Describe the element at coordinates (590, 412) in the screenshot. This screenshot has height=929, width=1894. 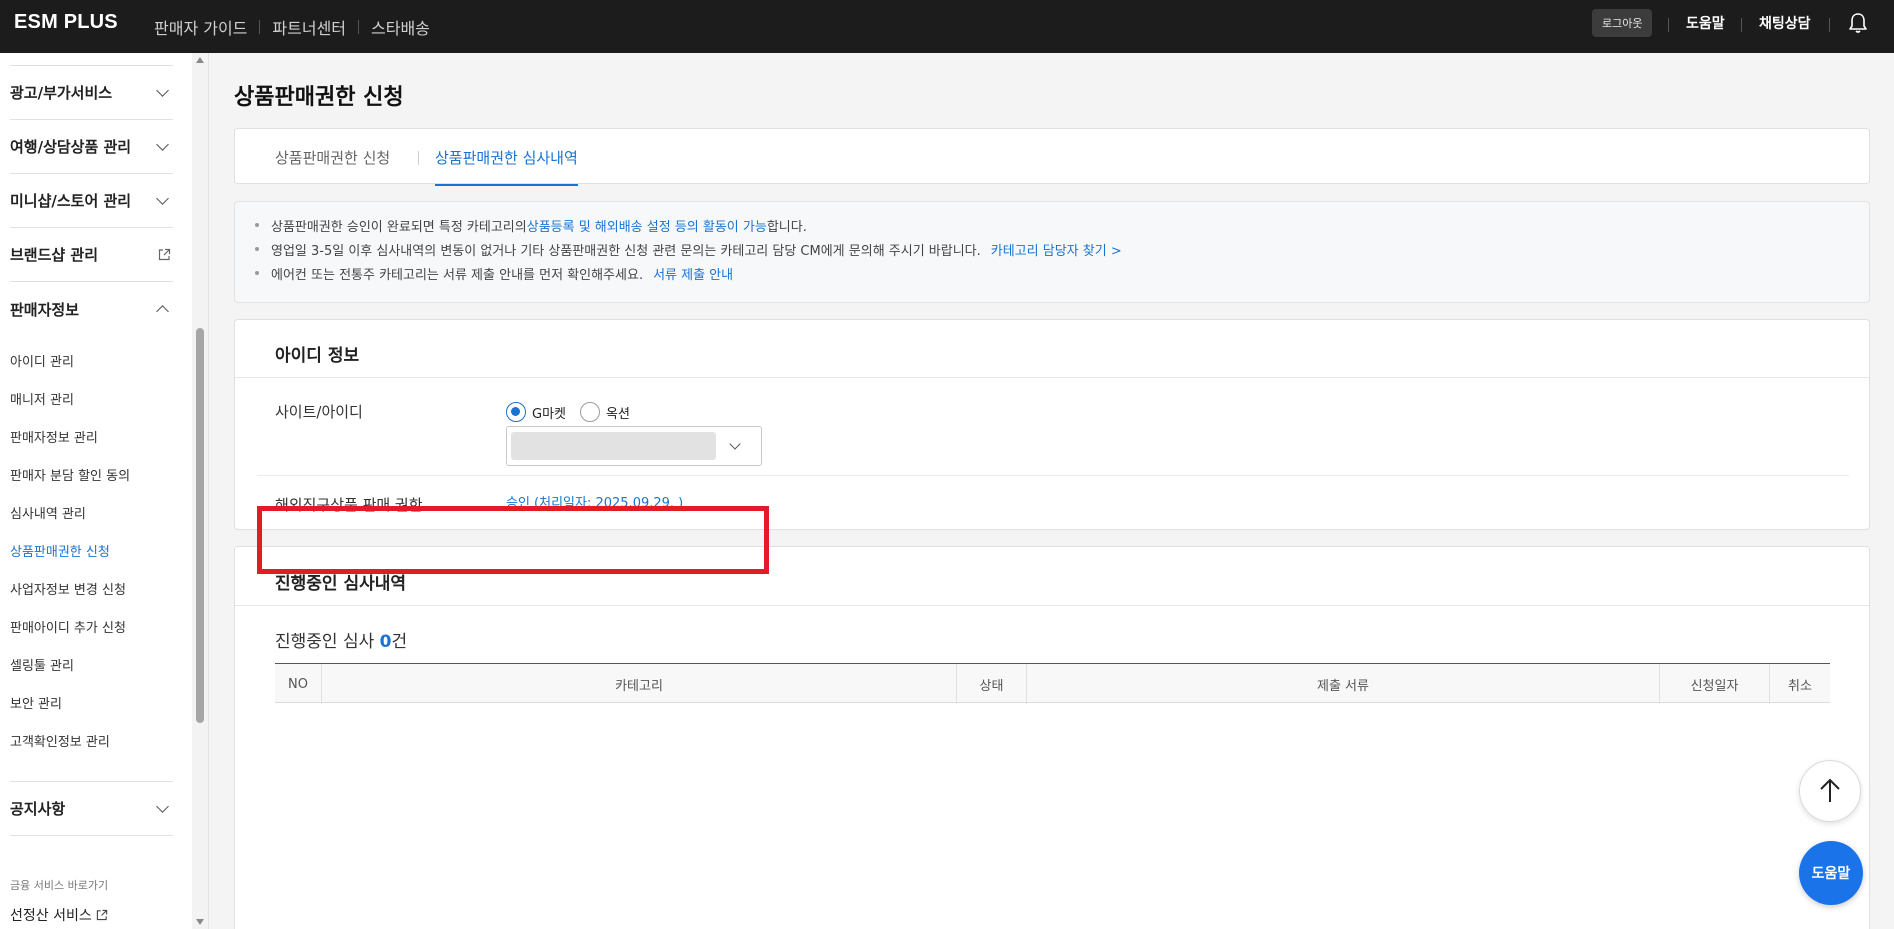
I see `radio-auction` at that location.